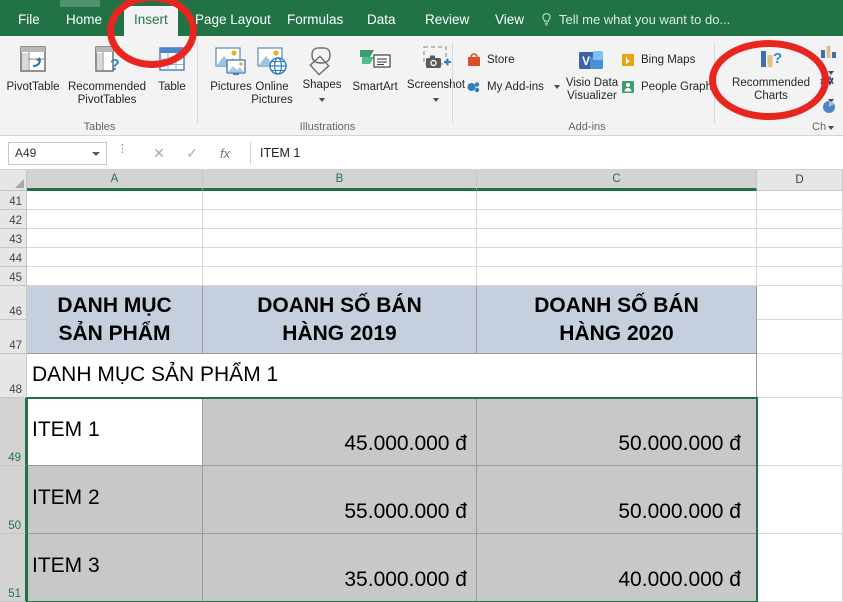 The image size is (843, 602). Describe the element at coordinates (771, 83) in the screenshot. I see `recommended-charts-label-1: Recommended` at that location.